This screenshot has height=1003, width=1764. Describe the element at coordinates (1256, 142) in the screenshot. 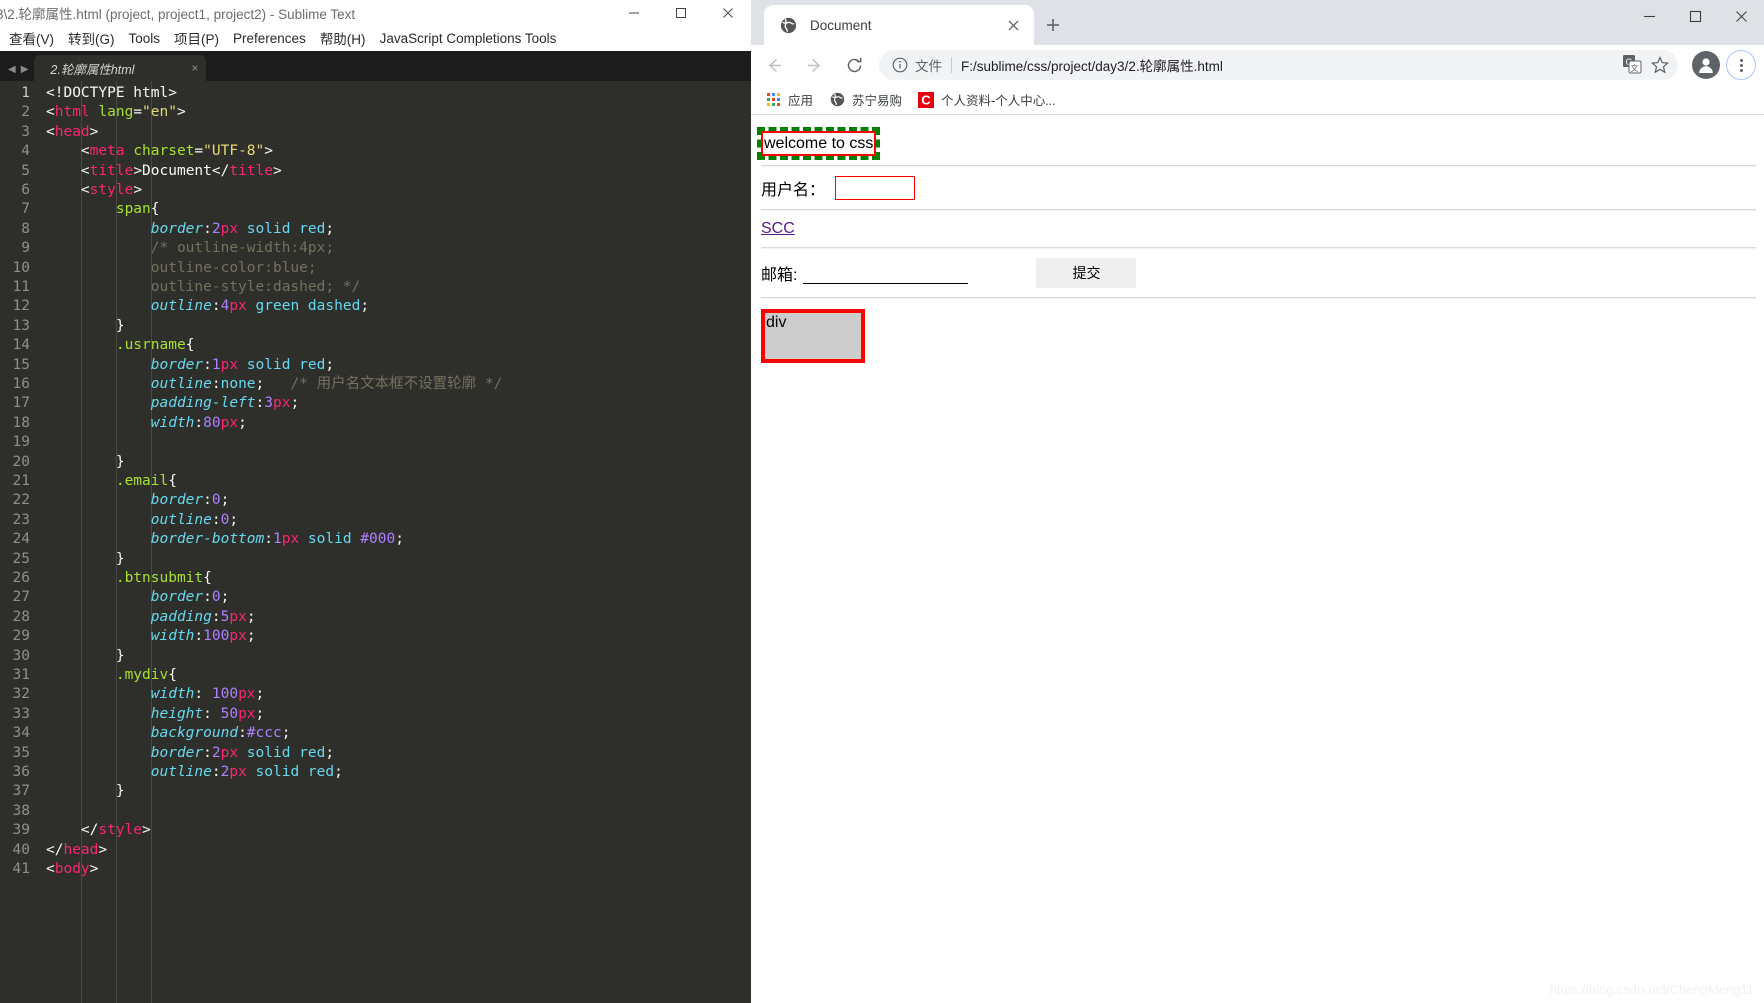

I see `span-row: welcome to css` at that location.